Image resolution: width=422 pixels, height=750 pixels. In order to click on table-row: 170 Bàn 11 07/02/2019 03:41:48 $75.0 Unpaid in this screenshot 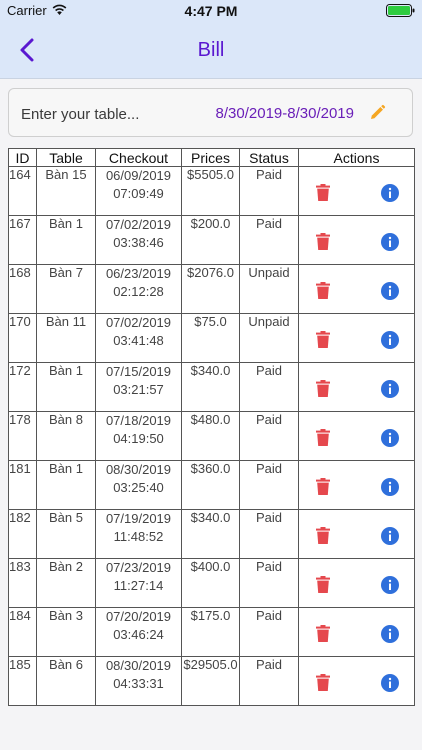, I will do `click(211, 338)`.